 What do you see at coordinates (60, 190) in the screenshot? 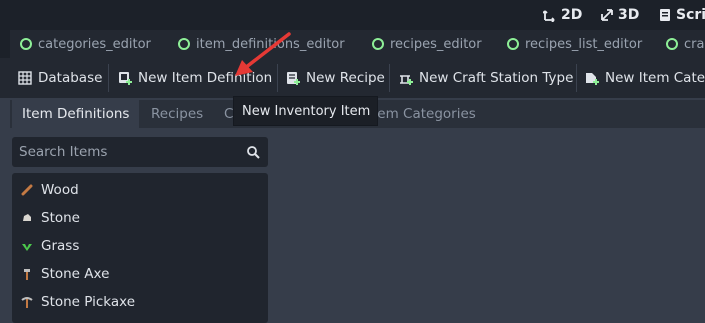
I see `list-item-label: Wood` at bounding box center [60, 190].